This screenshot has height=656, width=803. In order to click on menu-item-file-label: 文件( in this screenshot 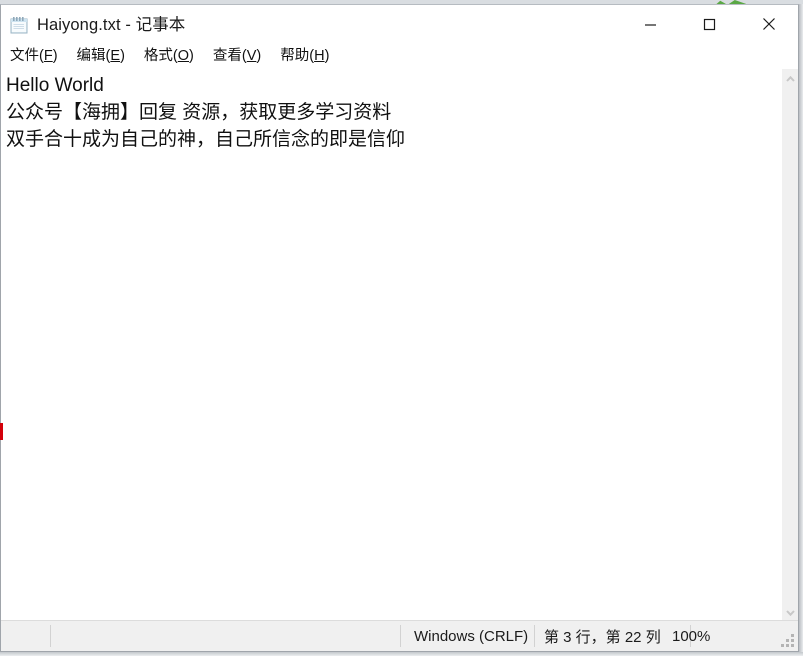, I will do `click(27, 56)`.